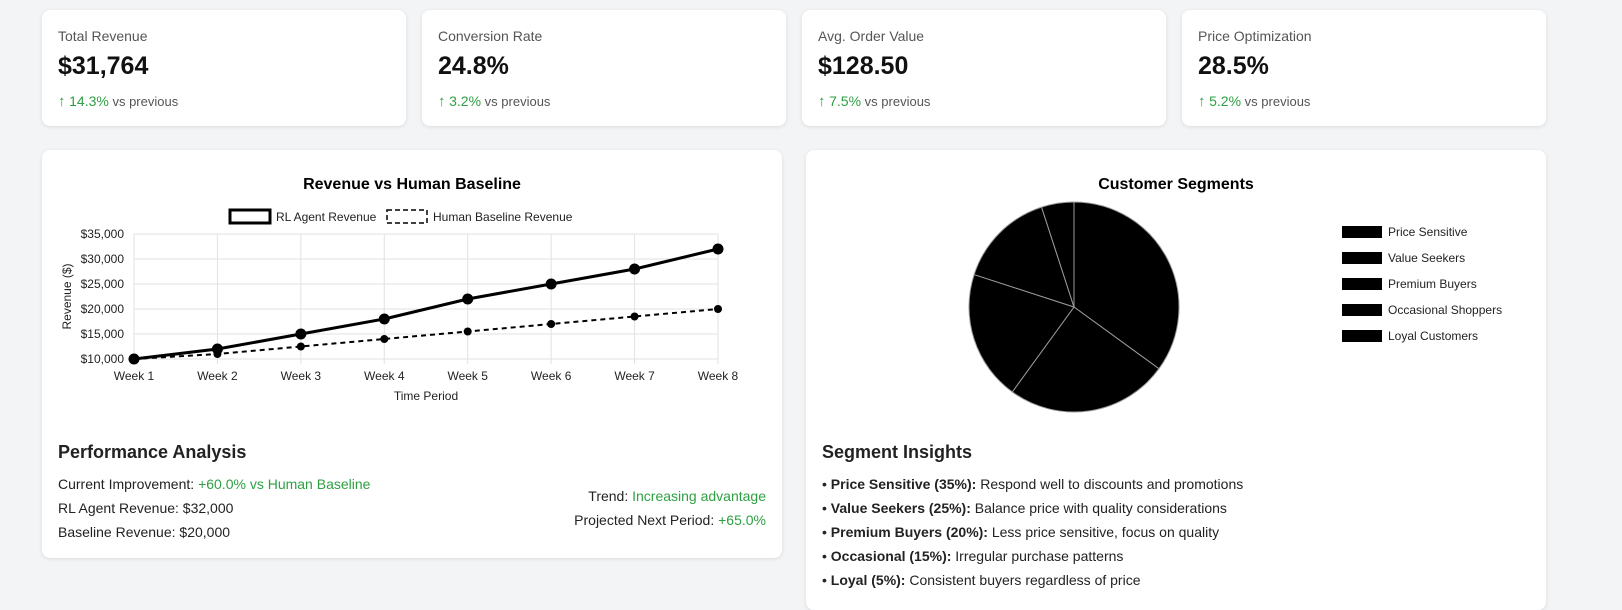 This screenshot has height=610, width=1622. What do you see at coordinates (891, 556) in the screenshot?
I see `insight-segment: Occasional (15%):` at bounding box center [891, 556].